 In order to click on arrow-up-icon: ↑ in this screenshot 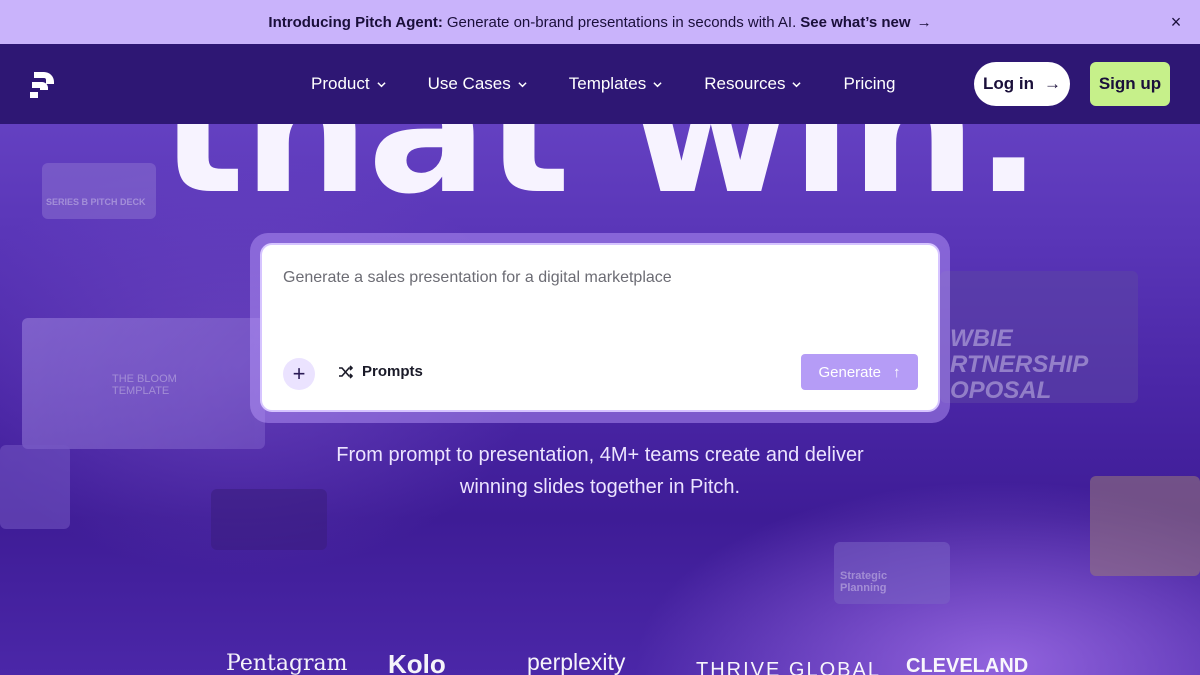, I will do `click(897, 372)`.